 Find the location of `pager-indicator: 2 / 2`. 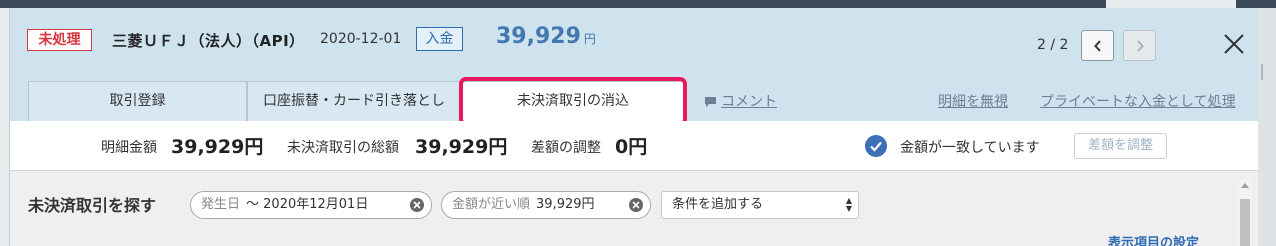

pager-indicator: 2 / 2 is located at coordinates (1053, 45).